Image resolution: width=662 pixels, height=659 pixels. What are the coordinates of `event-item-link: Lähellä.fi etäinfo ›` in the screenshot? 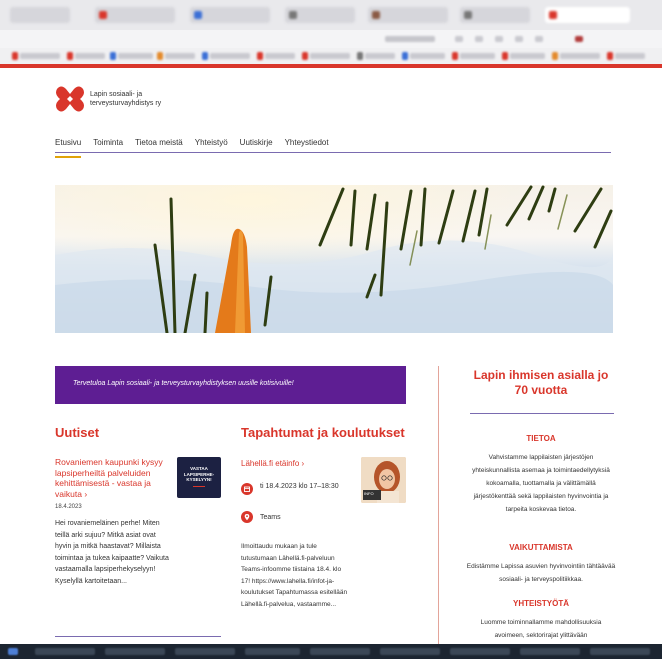 It's located at (272, 463).